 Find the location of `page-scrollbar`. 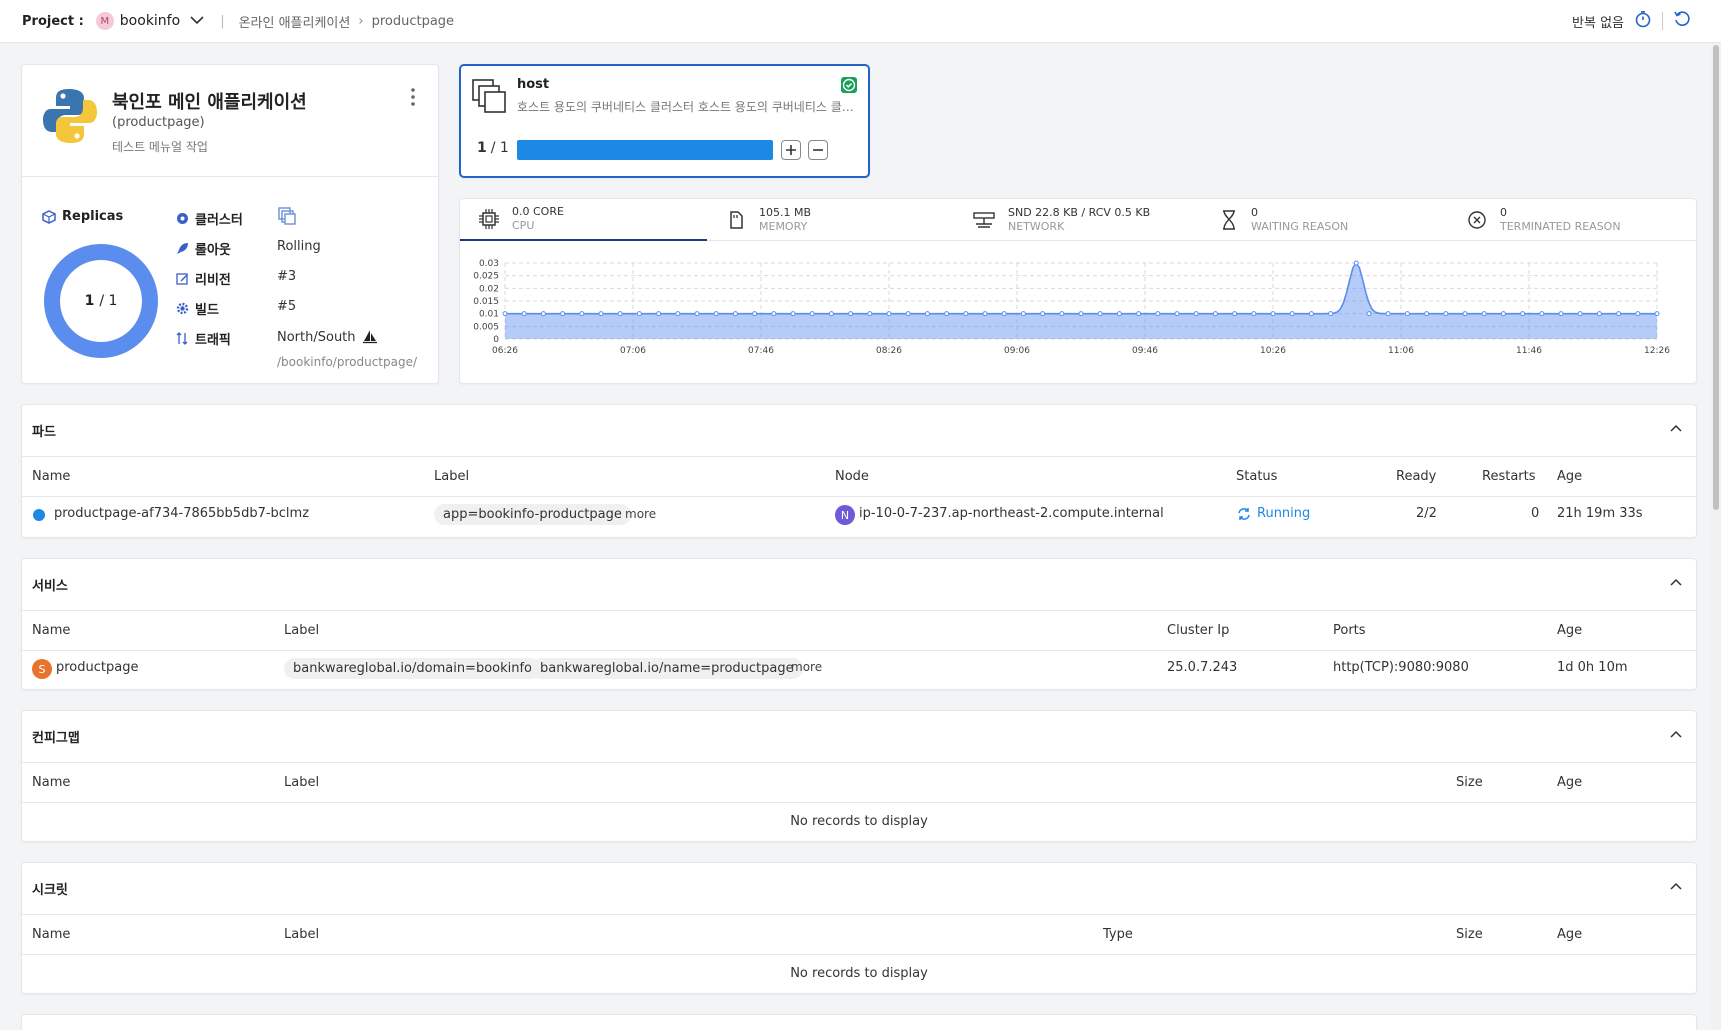

page-scrollbar is located at coordinates (1716, 536).